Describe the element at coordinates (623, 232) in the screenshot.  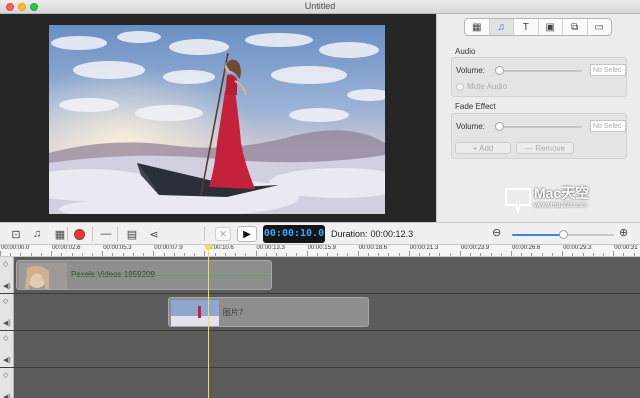
I see `zoom-in-icon: ⊕` at that location.